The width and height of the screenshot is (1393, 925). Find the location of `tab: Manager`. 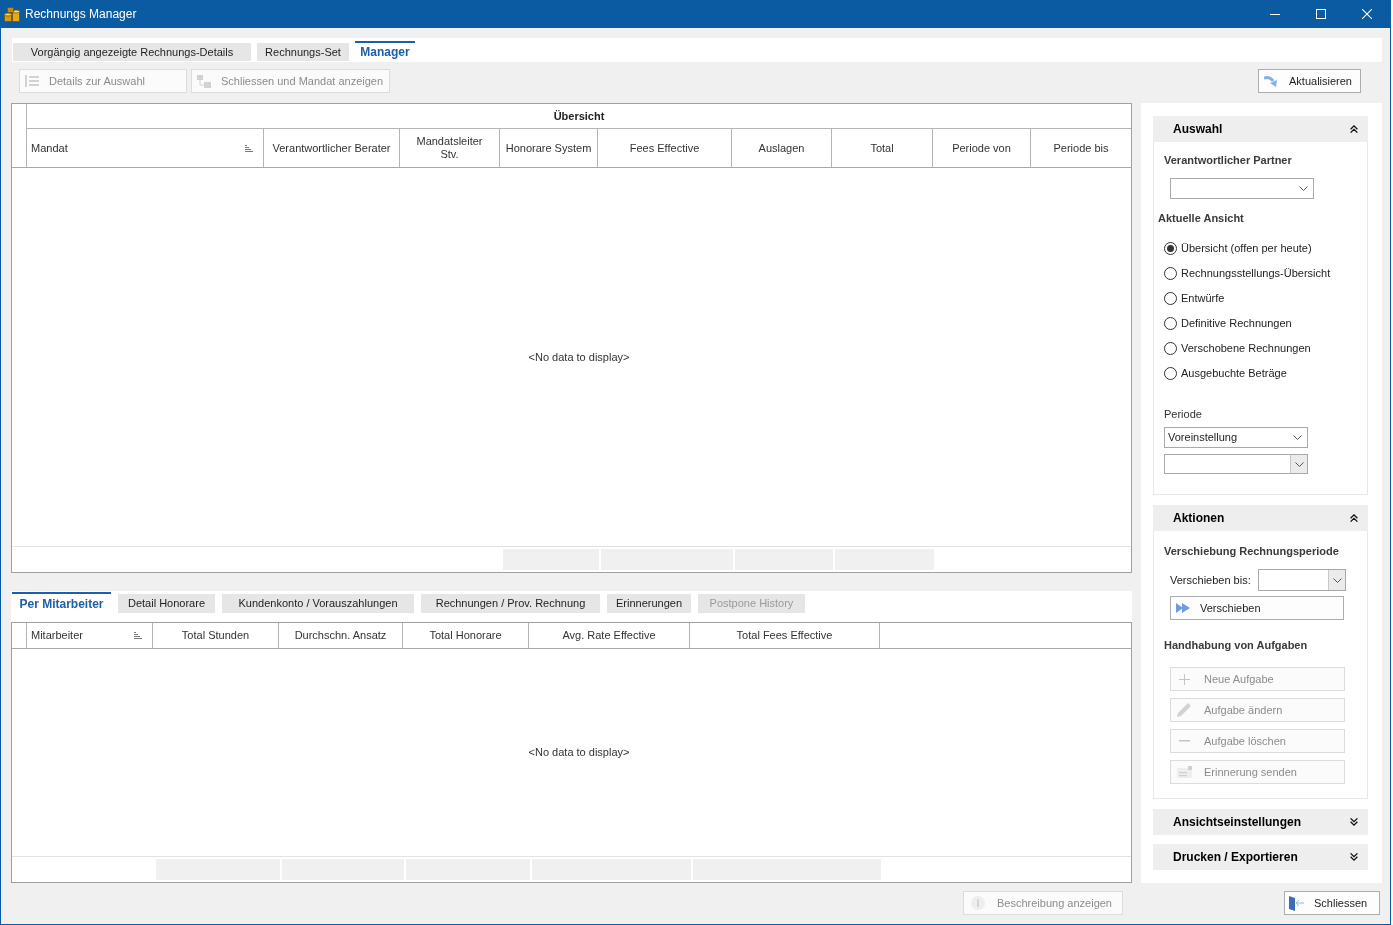

tab: Manager is located at coordinates (385, 51).